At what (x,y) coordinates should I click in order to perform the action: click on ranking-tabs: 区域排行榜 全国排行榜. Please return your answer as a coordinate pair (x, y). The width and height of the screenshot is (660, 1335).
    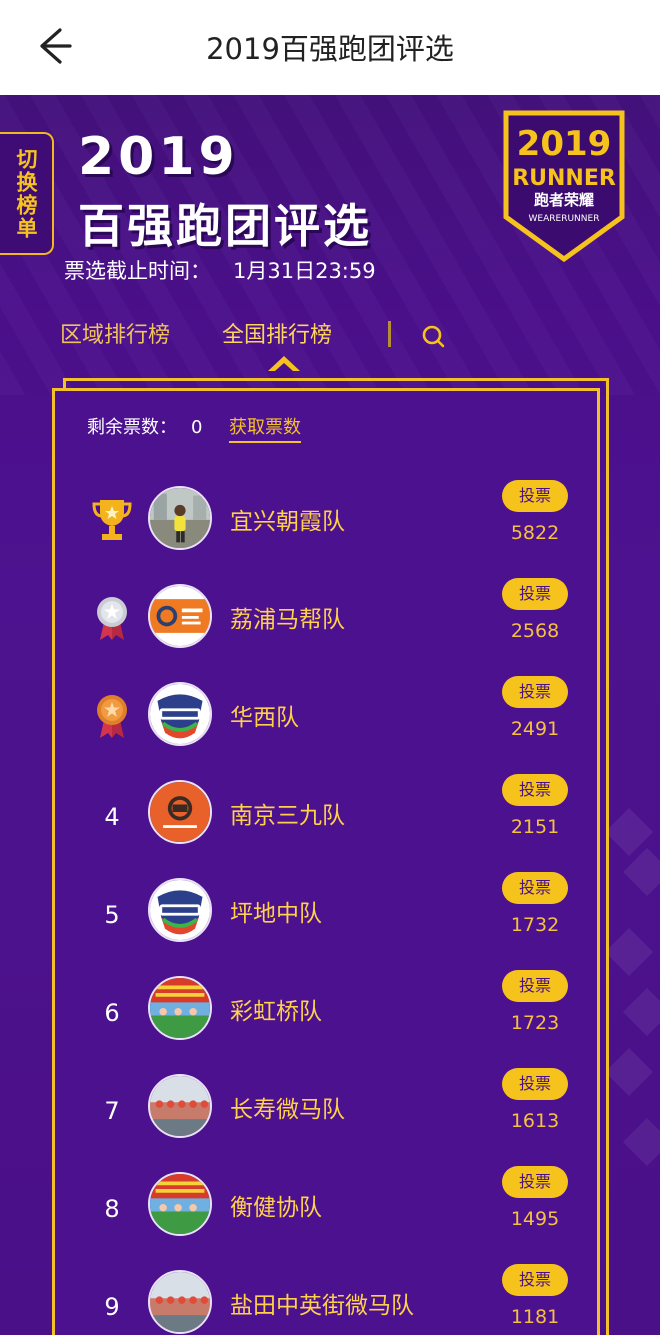
    Looking at the image, I should click on (330, 338).